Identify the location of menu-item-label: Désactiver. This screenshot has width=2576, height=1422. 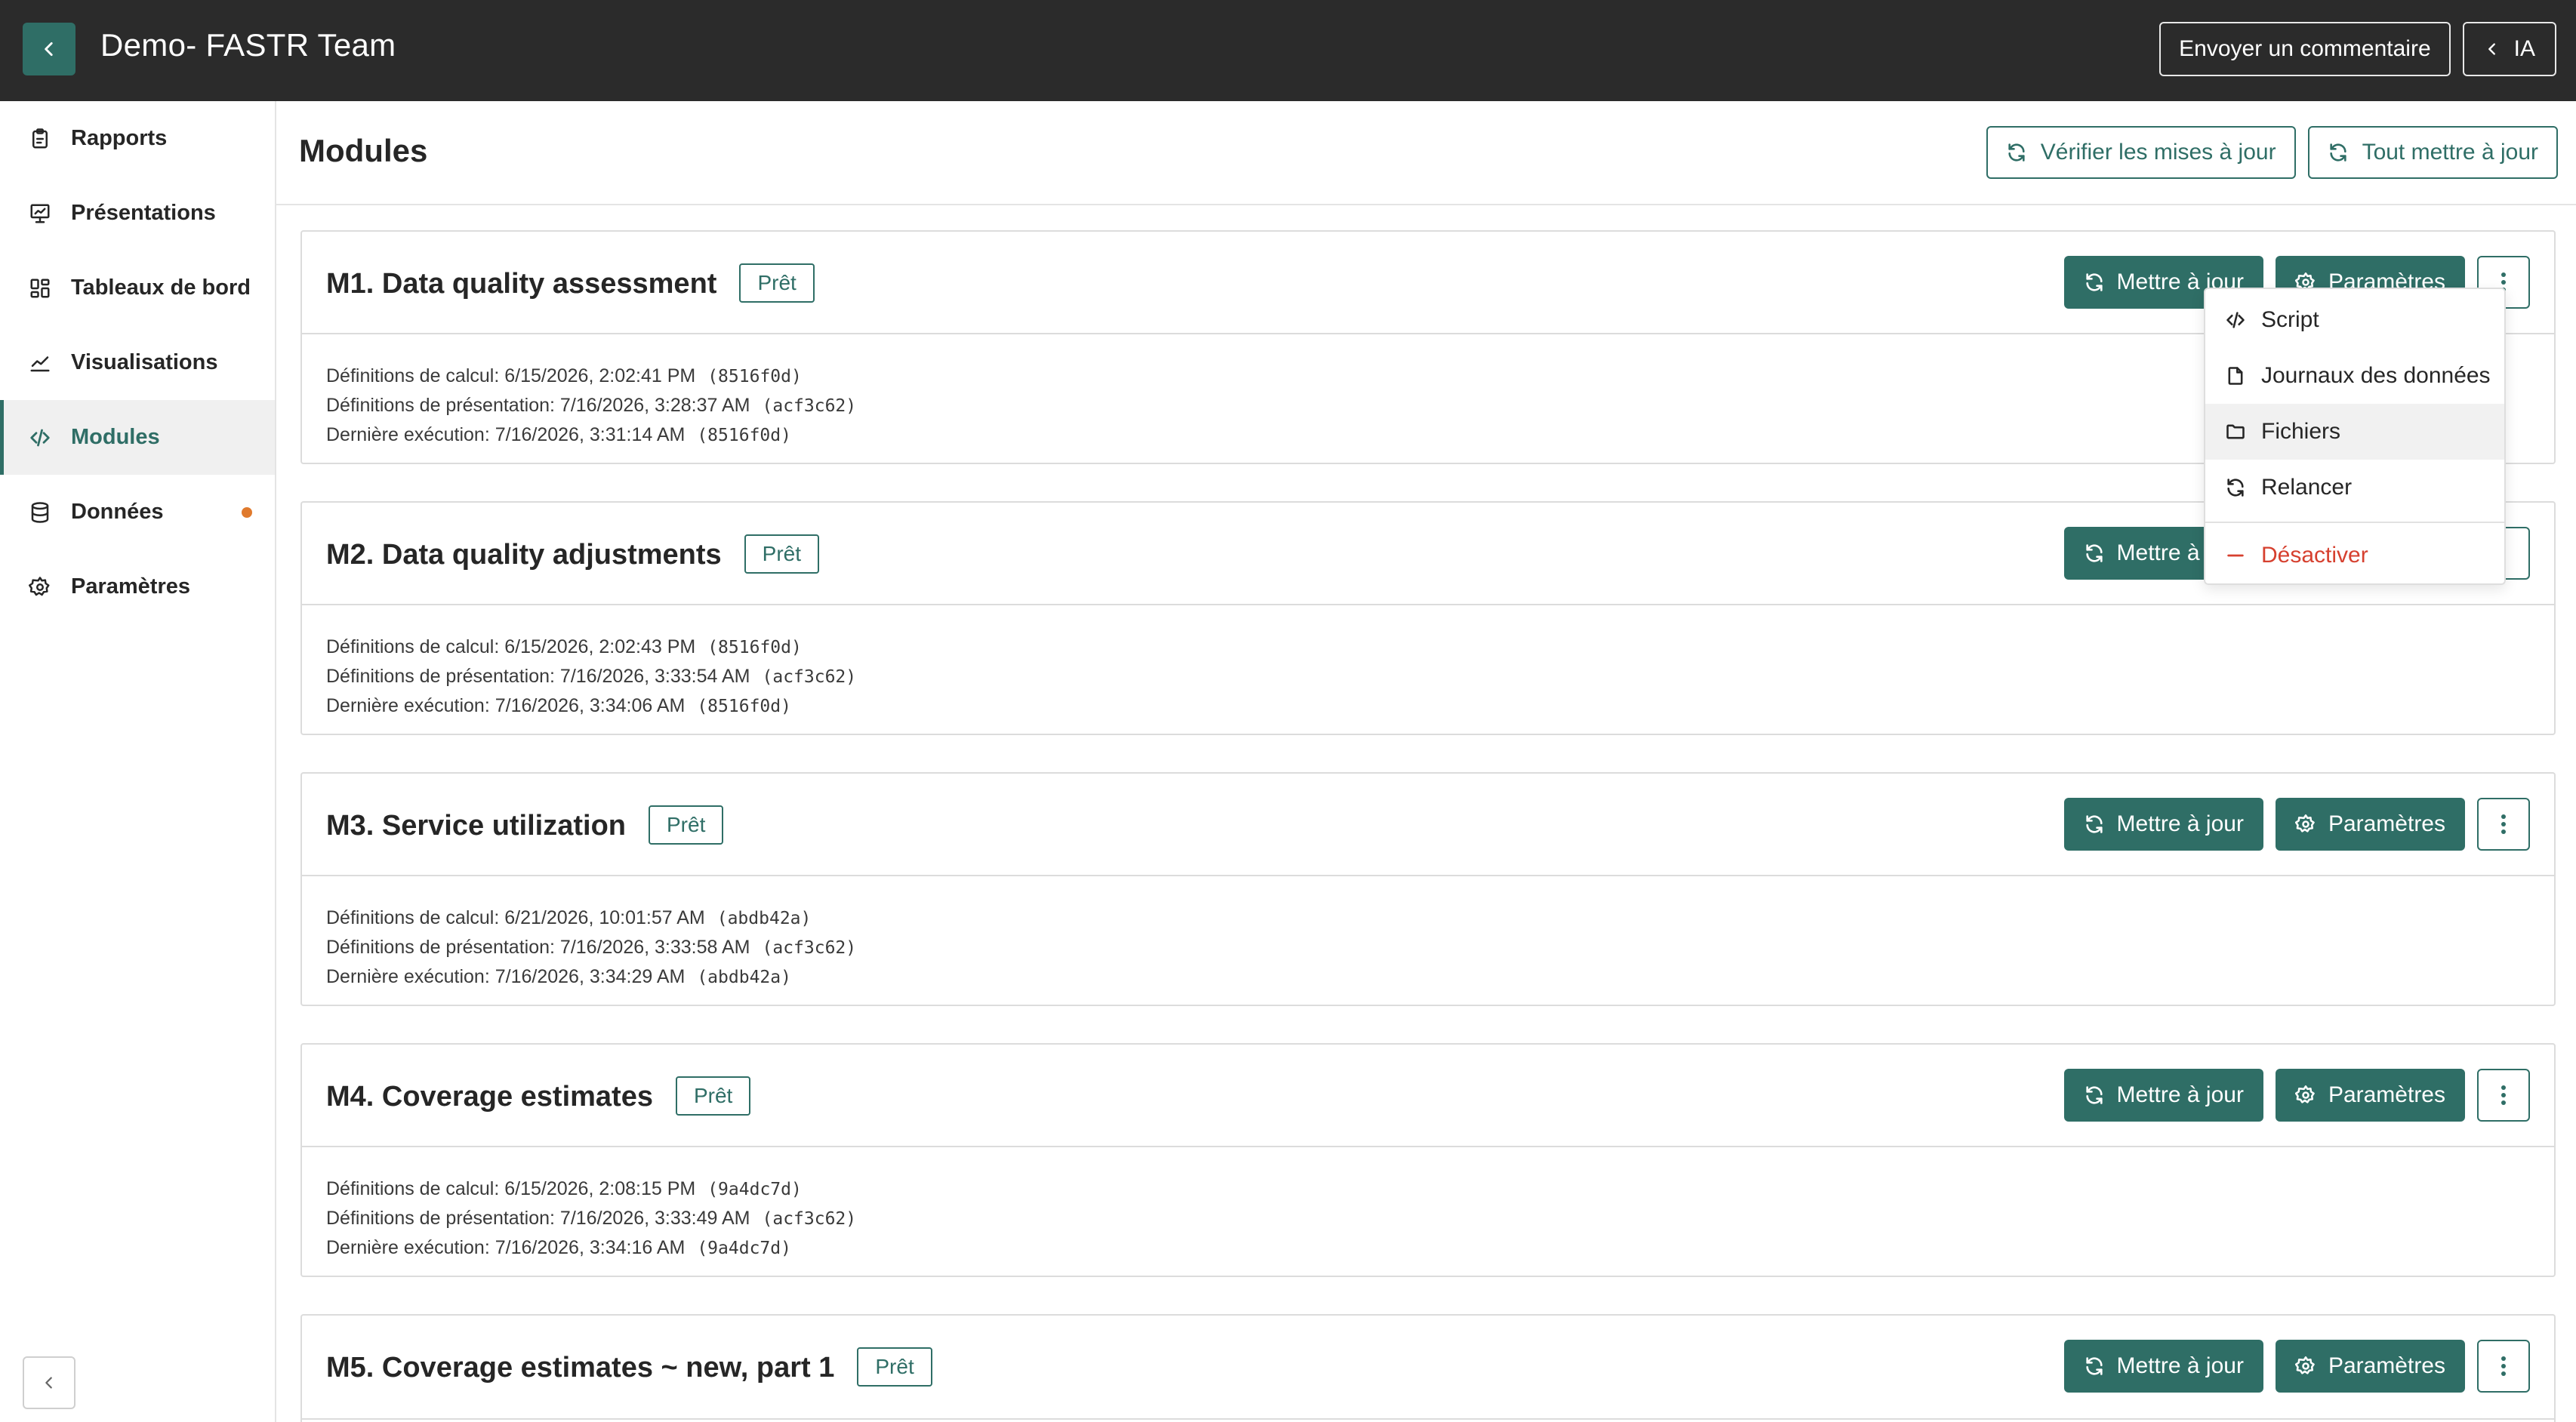
(2314, 555).